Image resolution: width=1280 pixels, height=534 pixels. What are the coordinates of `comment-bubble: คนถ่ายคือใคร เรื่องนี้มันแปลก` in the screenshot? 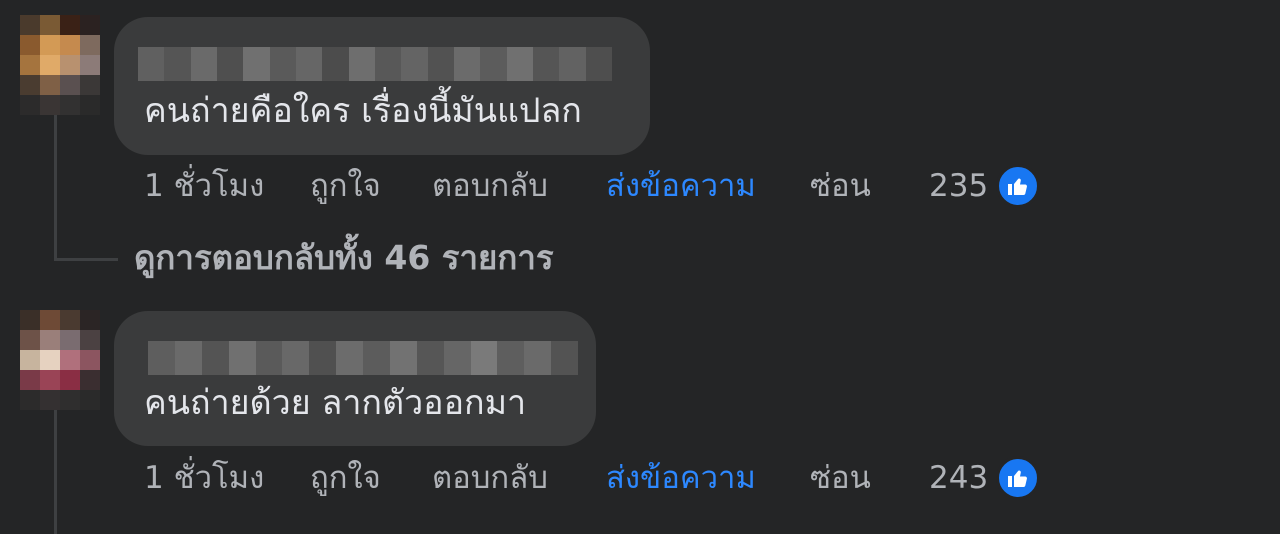 It's located at (382, 86).